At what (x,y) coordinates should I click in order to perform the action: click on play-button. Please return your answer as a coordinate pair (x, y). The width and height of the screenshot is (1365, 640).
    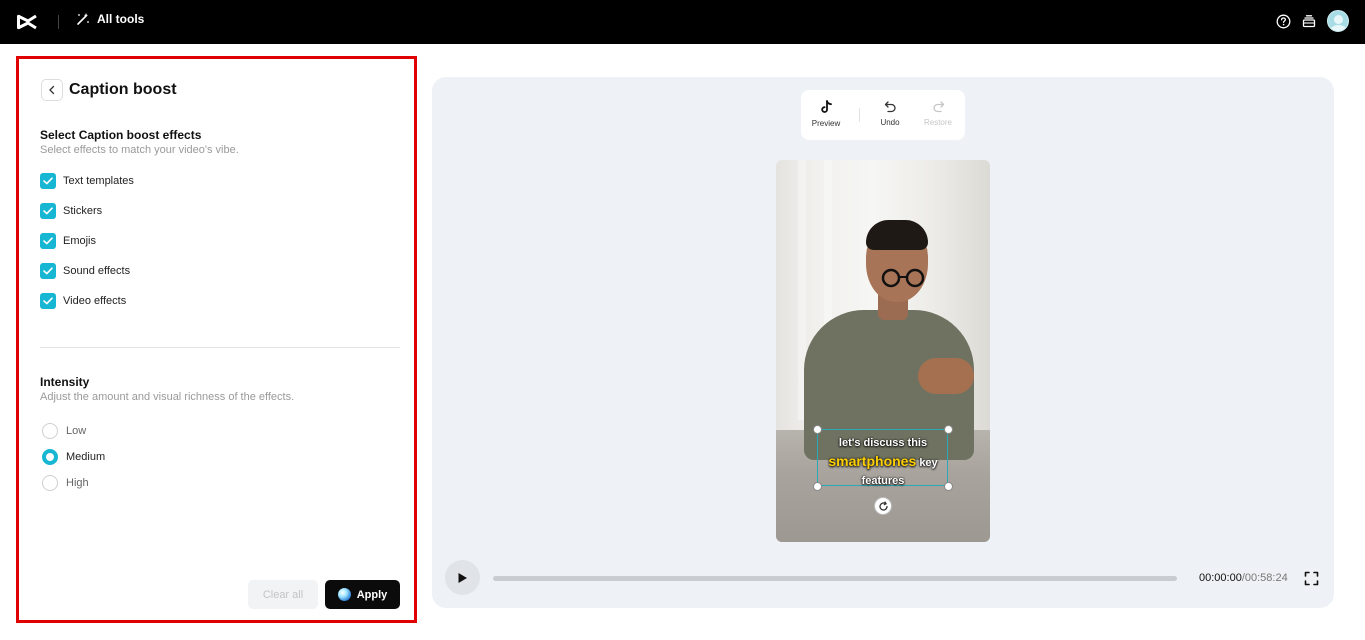
    Looking at the image, I should click on (462, 577).